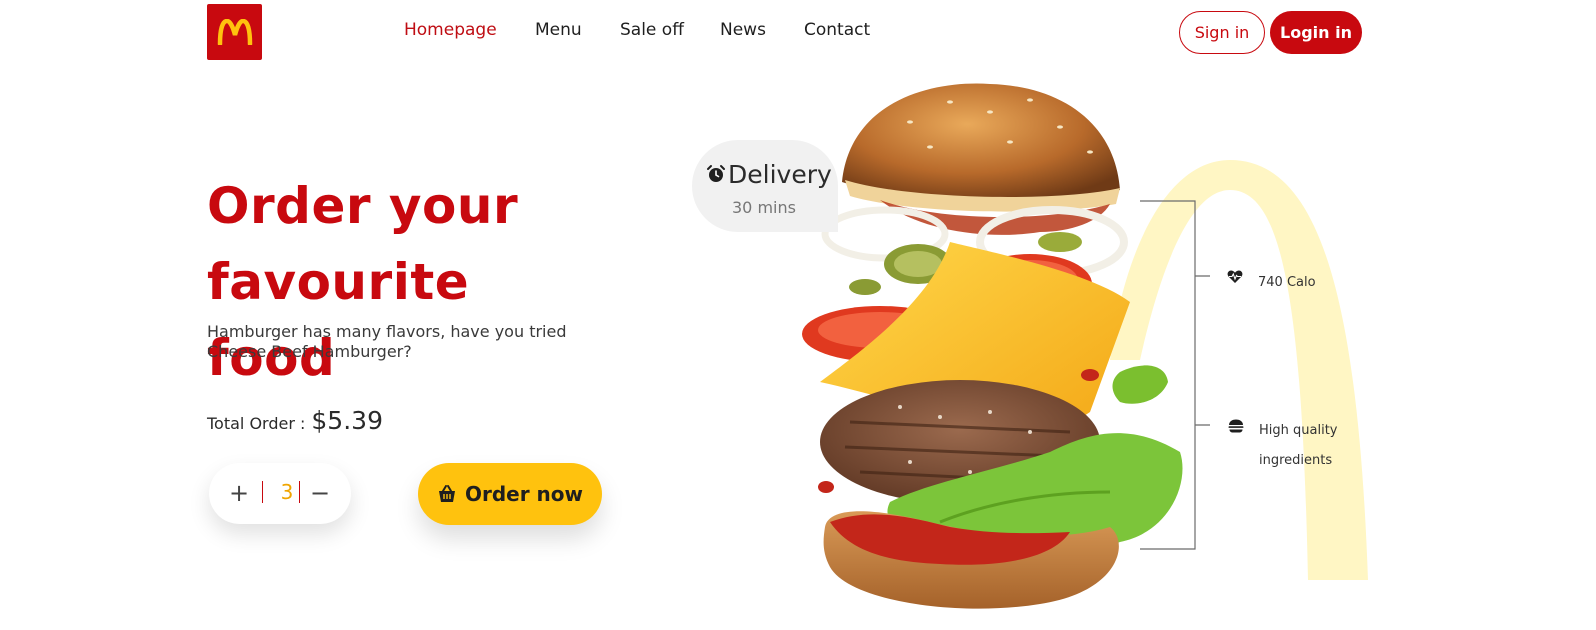 The image size is (1596, 630). What do you see at coordinates (558, 30) in the screenshot?
I see `nav-menu: Menu` at bounding box center [558, 30].